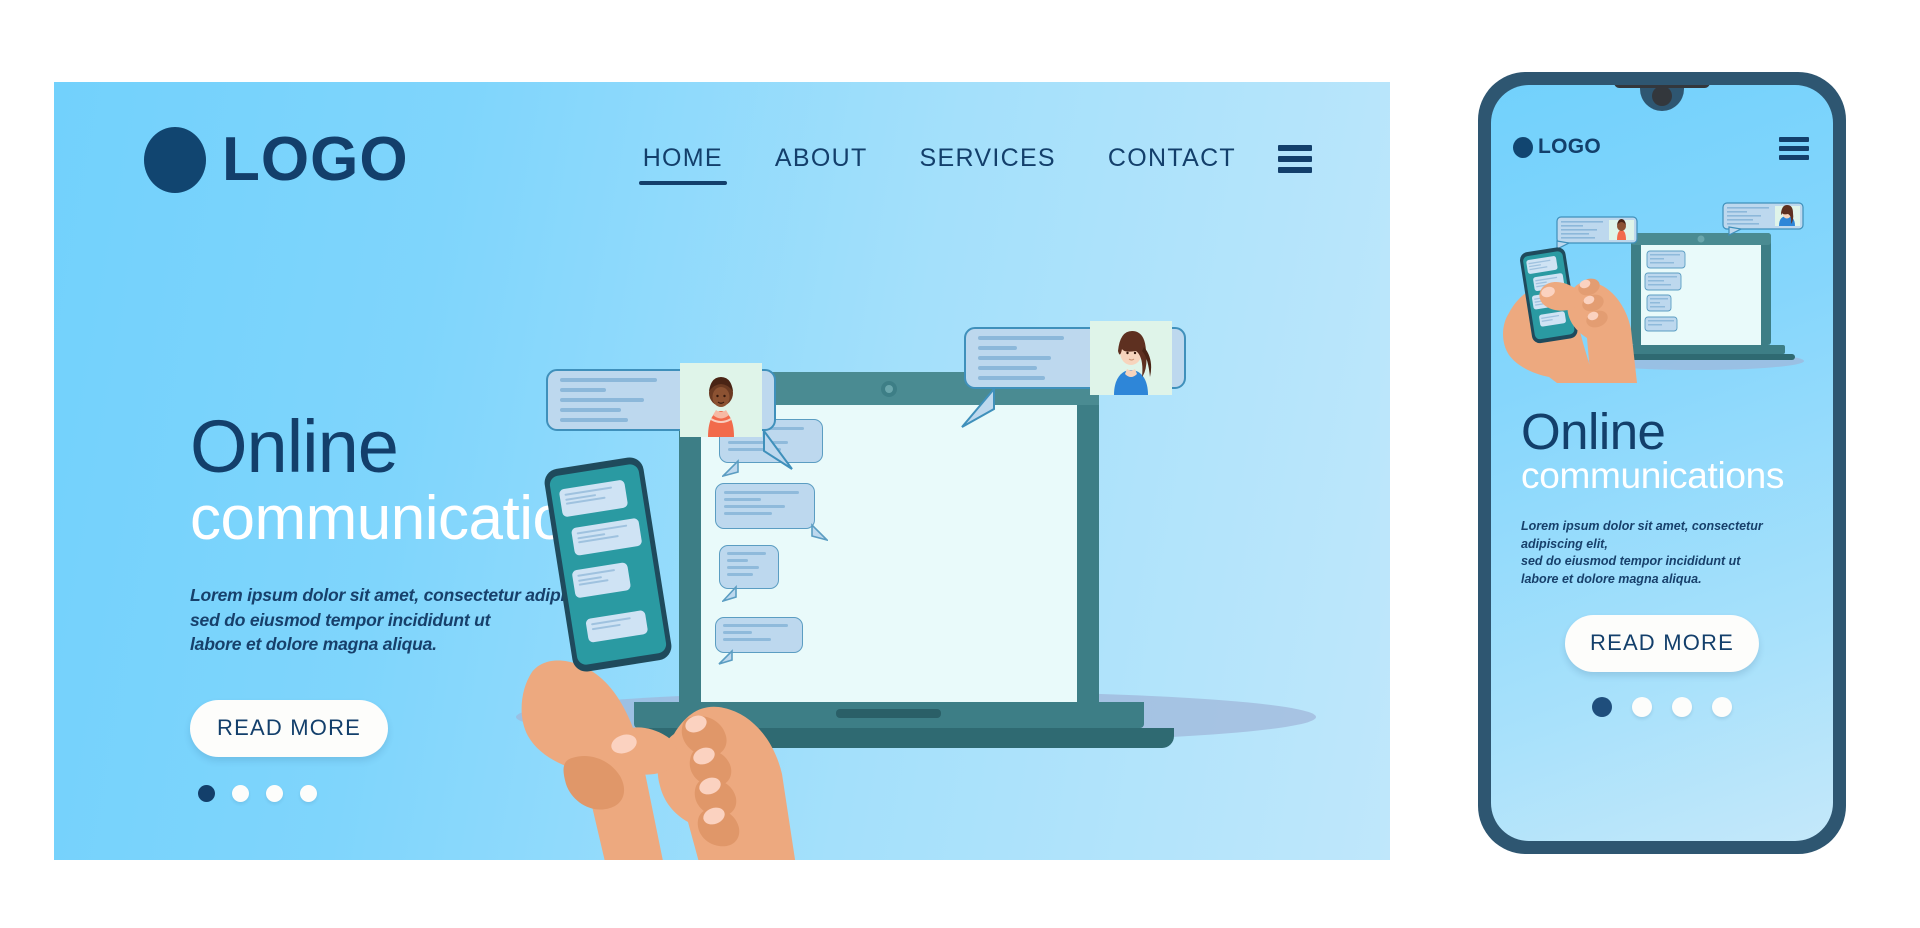 The width and height of the screenshot is (1920, 928). I want to click on read-more-button: READ MORE, so click(289, 728).